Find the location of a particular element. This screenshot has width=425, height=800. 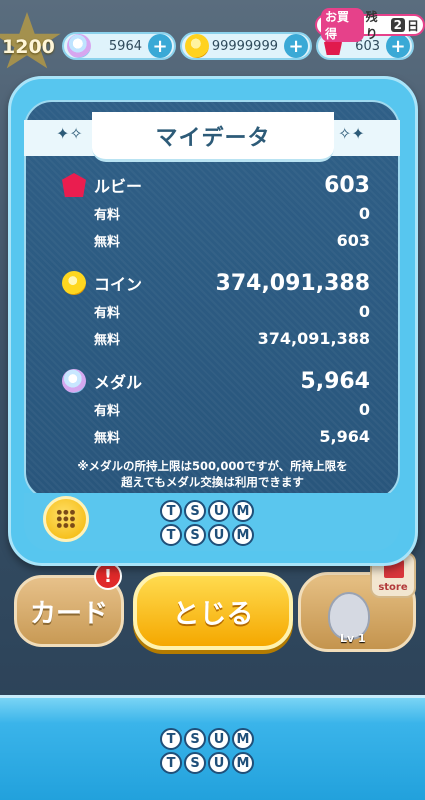

bonus-sale-badge: お買得 残り 2 日 is located at coordinates (370, 25).